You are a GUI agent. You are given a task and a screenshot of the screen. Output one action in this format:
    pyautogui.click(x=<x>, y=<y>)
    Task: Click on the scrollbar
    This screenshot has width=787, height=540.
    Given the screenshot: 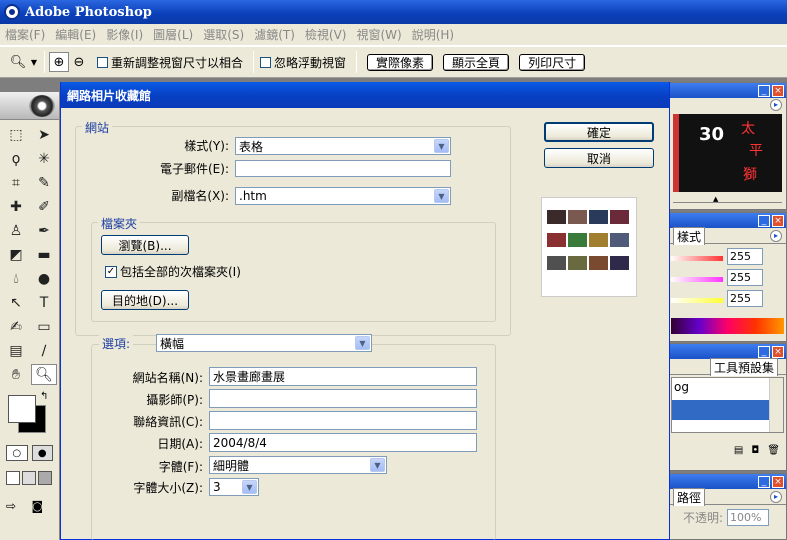 What is the action you would take?
    pyautogui.click(x=776, y=405)
    